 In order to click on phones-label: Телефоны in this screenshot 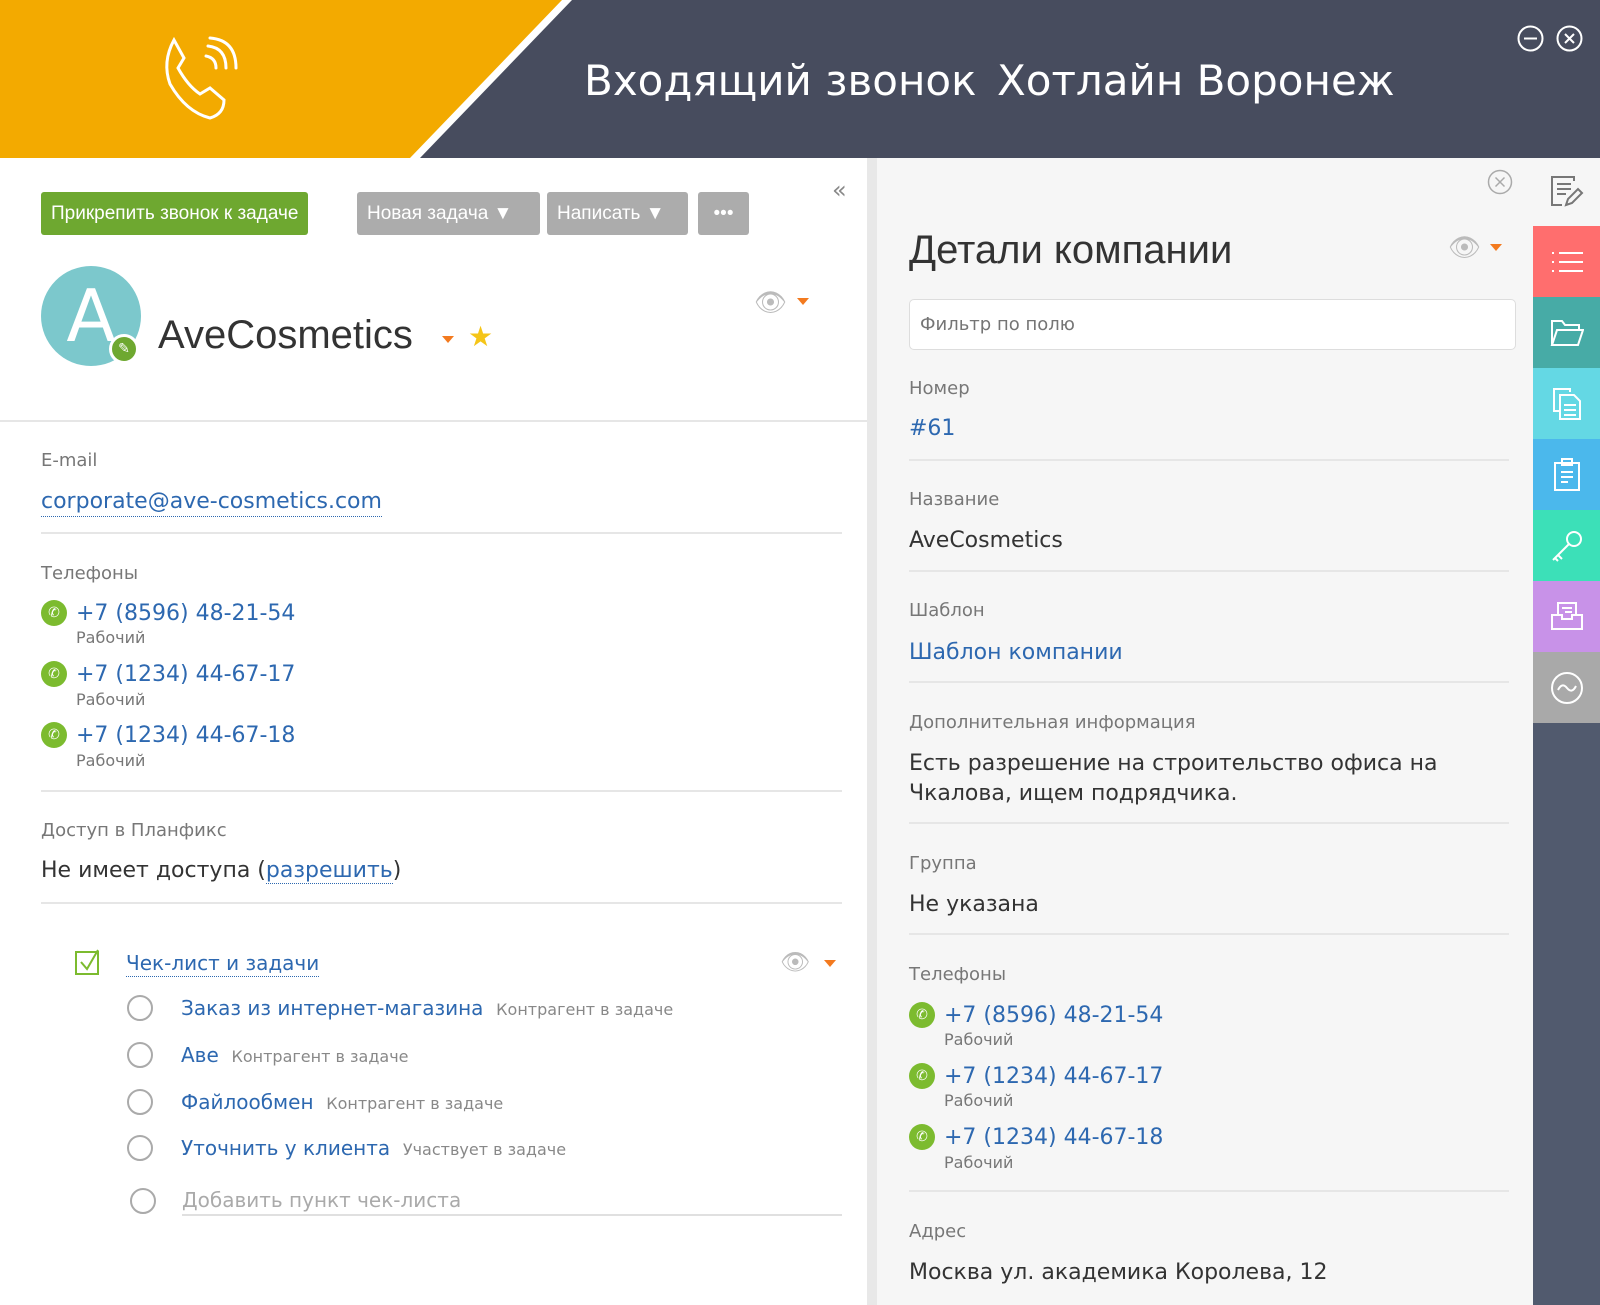, I will do `click(90, 573)`.